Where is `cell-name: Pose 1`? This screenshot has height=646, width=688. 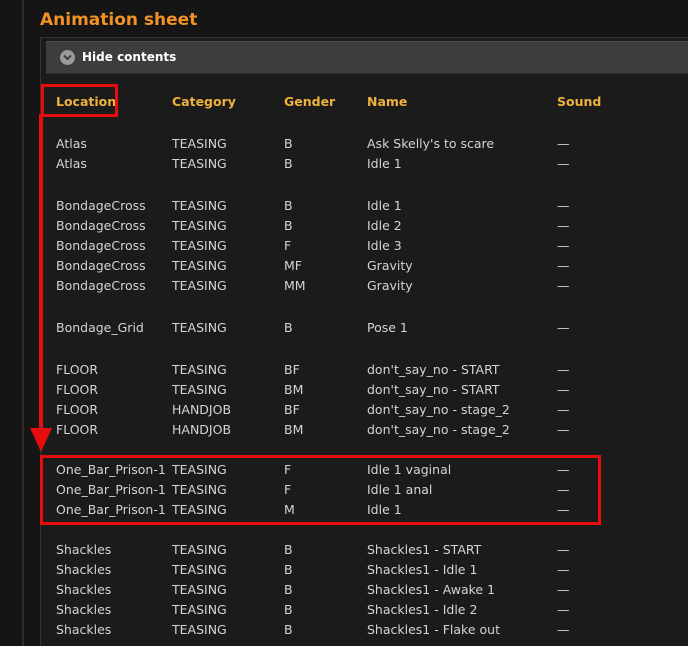
cell-name: Pose 1 is located at coordinates (387, 327).